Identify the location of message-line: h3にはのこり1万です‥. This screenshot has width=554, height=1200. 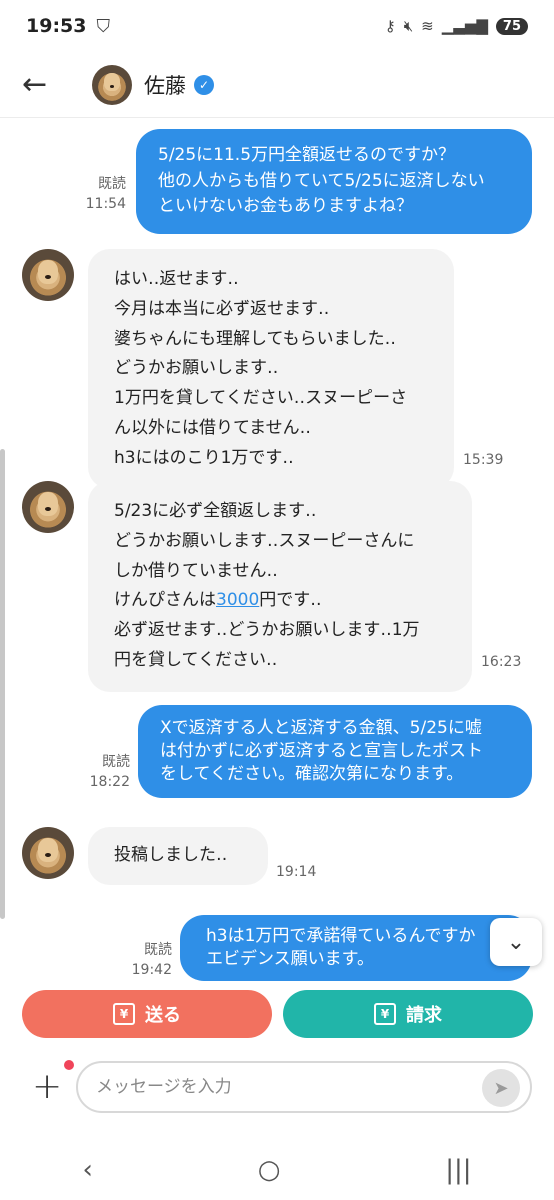
(204, 457).